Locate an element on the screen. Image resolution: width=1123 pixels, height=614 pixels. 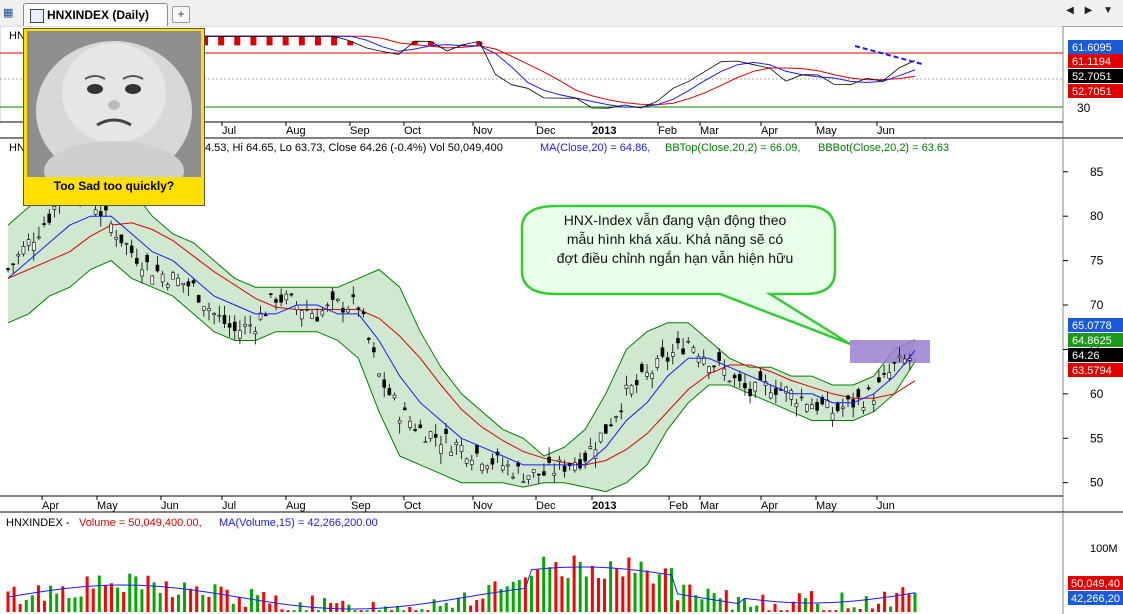
upper-value-tag-text: 52.7051 is located at coordinates (1092, 92).